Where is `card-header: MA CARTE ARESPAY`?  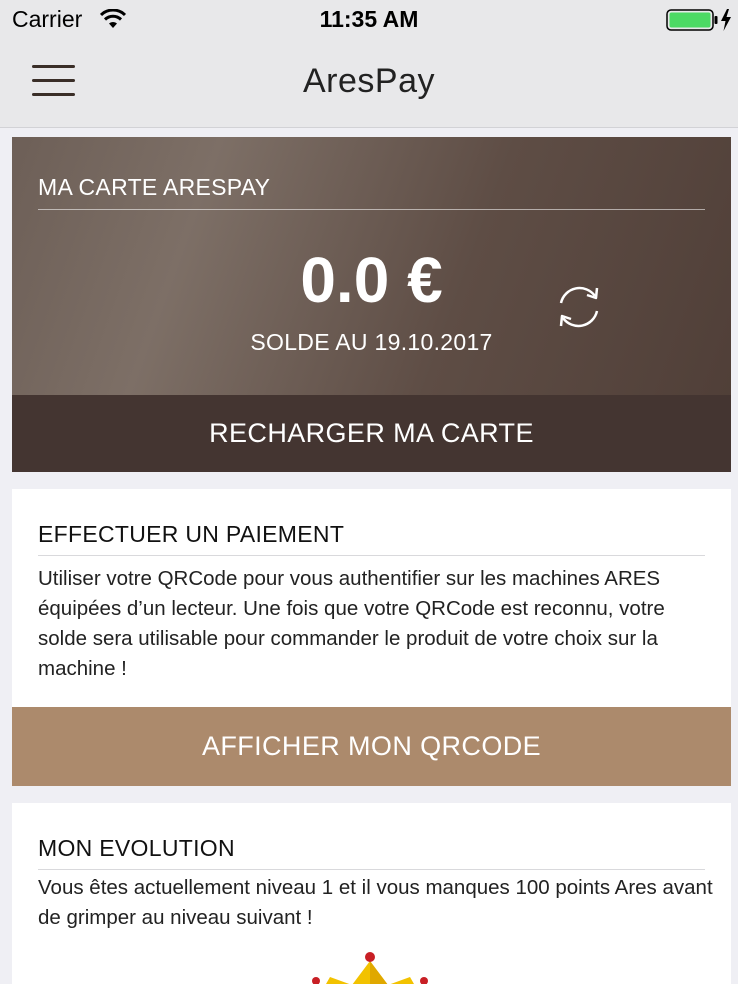 card-header: MA CARTE ARESPAY is located at coordinates (154, 187).